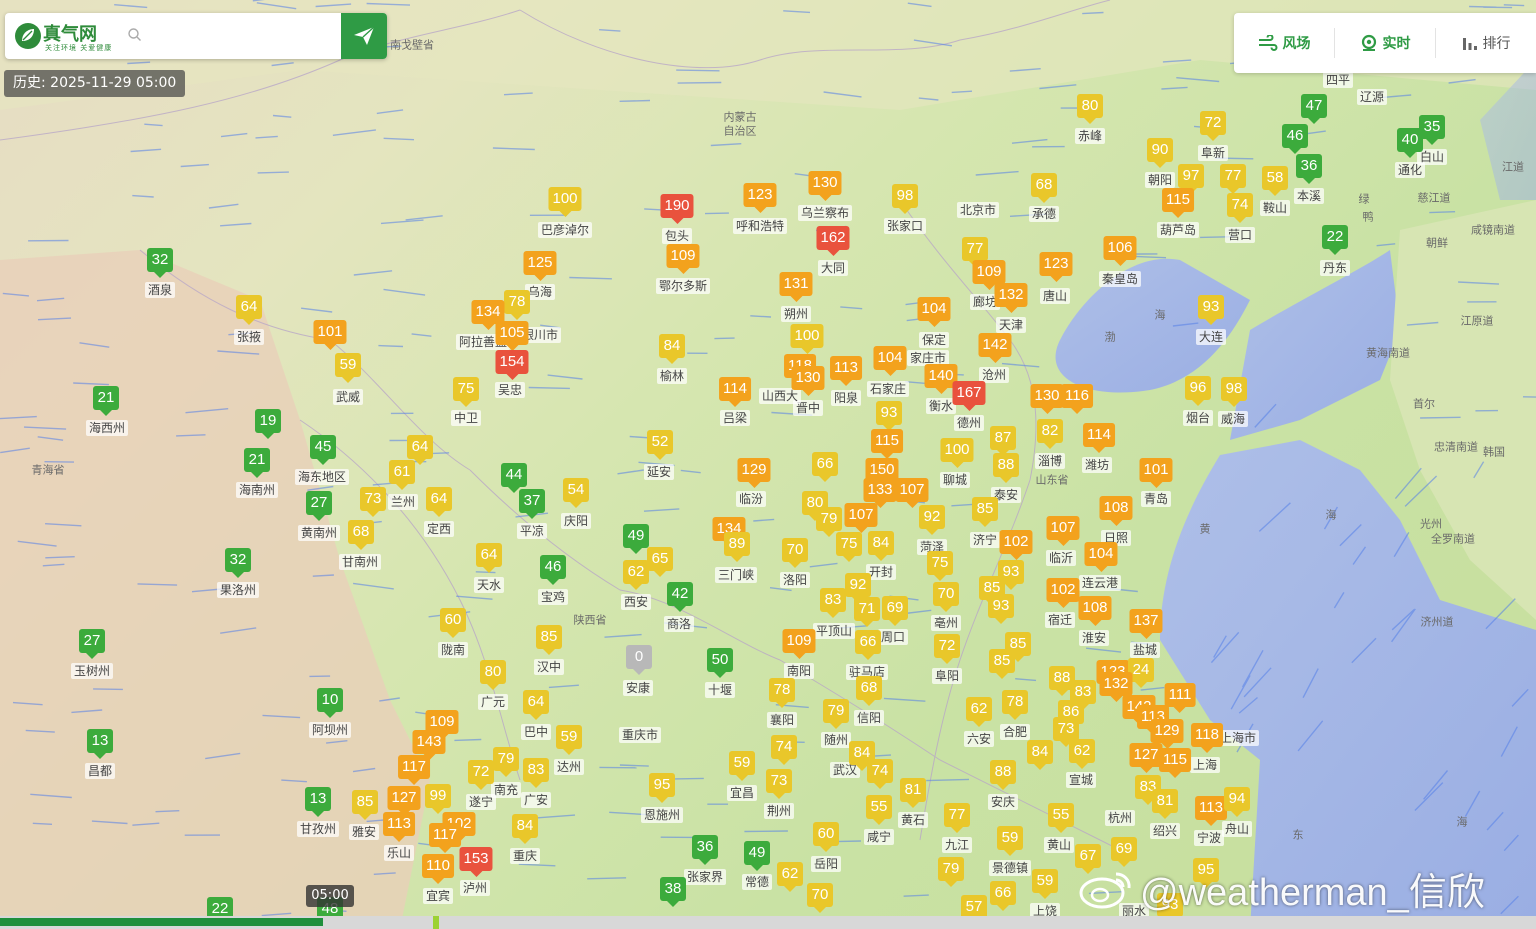 The height and width of the screenshot is (929, 1536). I want to click on aqi-marker: 132, so click(1116, 687).